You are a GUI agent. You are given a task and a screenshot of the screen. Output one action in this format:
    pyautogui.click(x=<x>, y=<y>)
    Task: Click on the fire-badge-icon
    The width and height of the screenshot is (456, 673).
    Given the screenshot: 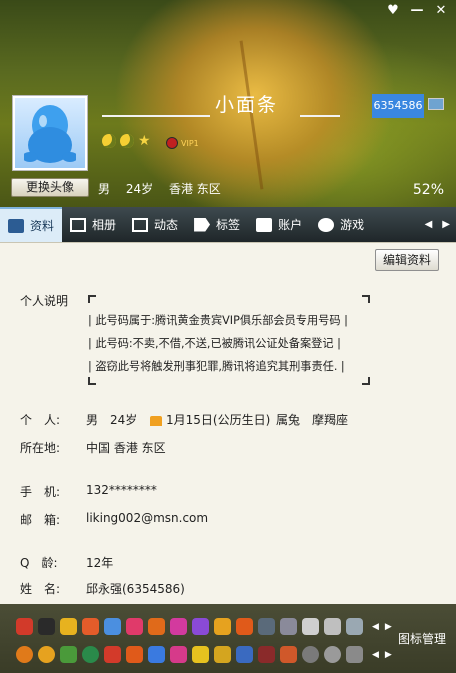 What is the action you would take?
    pyautogui.click(x=288, y=654)
    